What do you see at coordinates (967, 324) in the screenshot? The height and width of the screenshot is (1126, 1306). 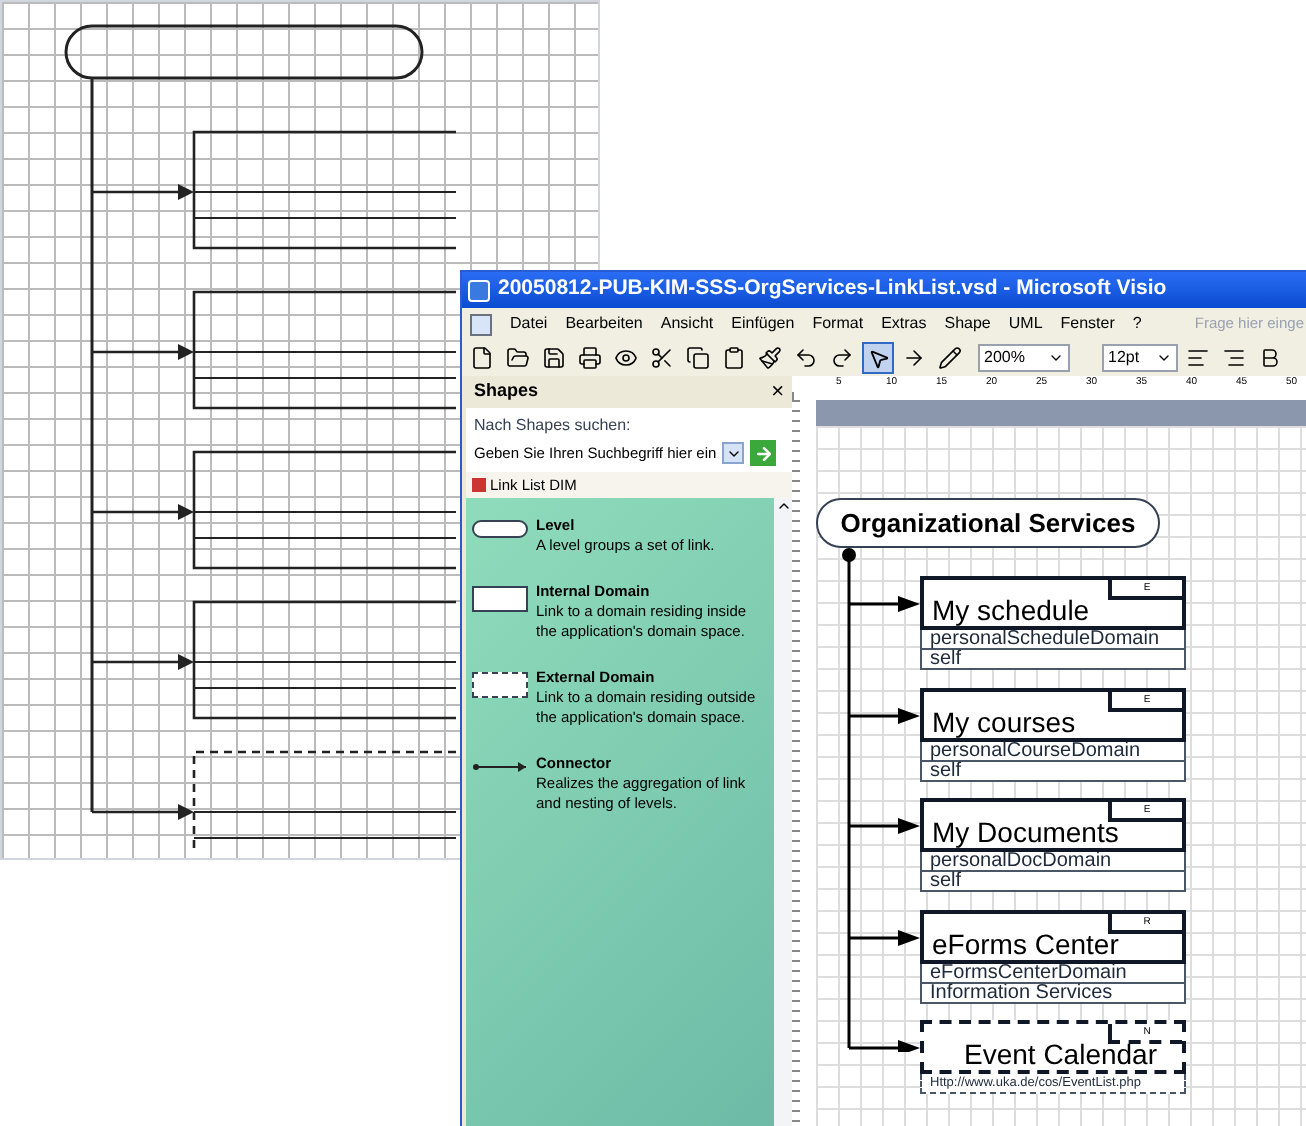 I see `menu-item: Shape` at bounding box center [967, 324].